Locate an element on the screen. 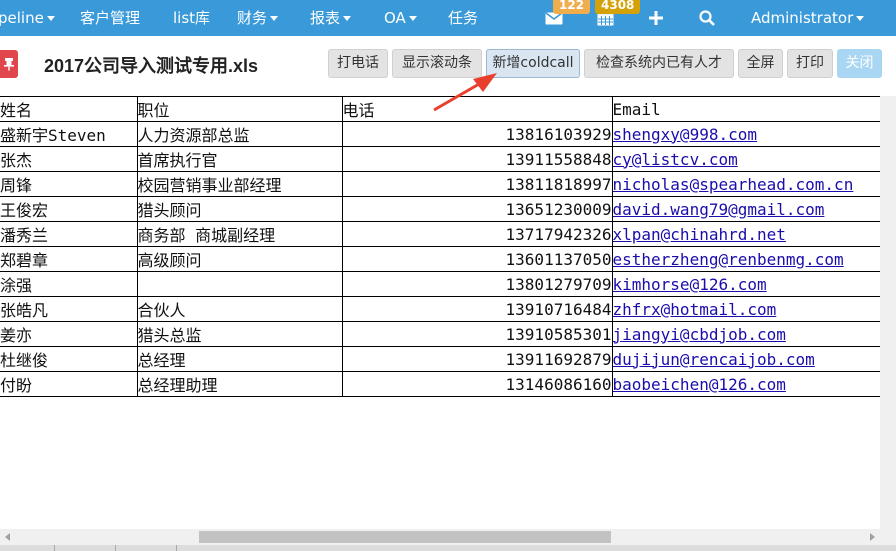  table-row: 张杰 首席执行官 13911558848 cy@listcv.com is located at coordinates (448, 159).